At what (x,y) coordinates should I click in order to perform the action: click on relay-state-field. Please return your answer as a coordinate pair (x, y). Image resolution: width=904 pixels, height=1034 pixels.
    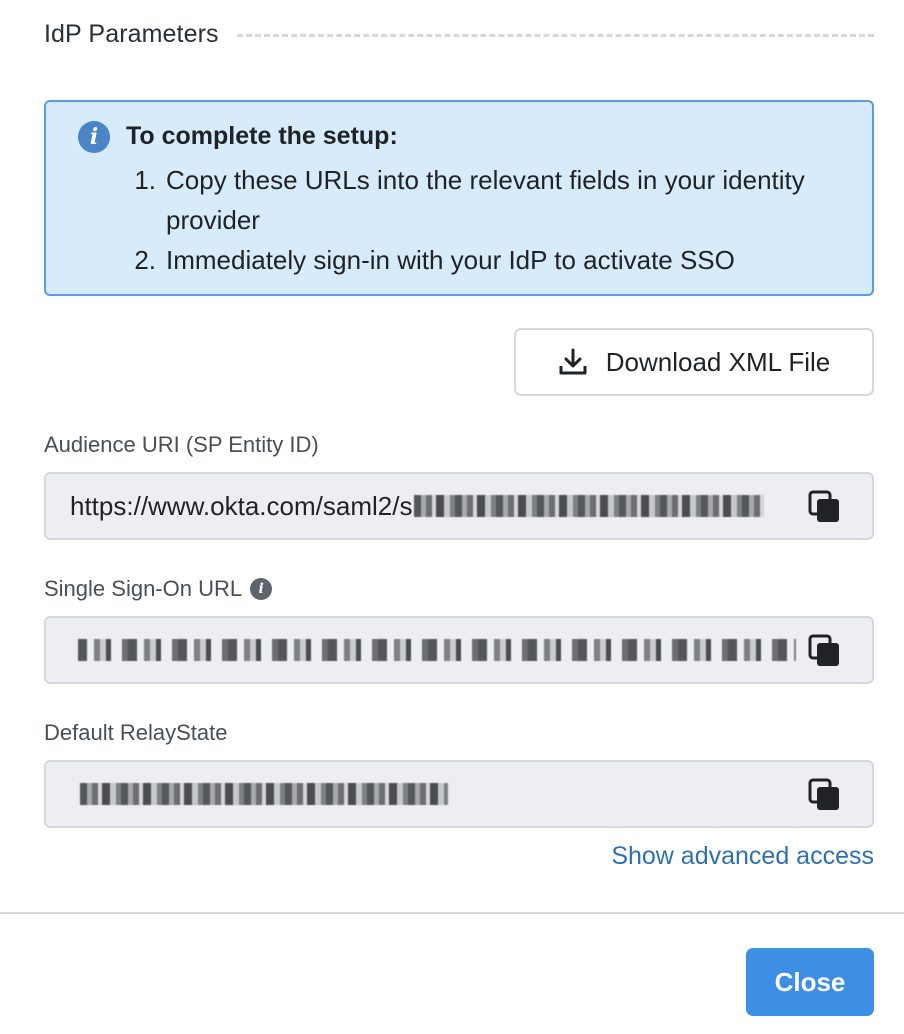
    Looking at the image, I should click on (459, 794).